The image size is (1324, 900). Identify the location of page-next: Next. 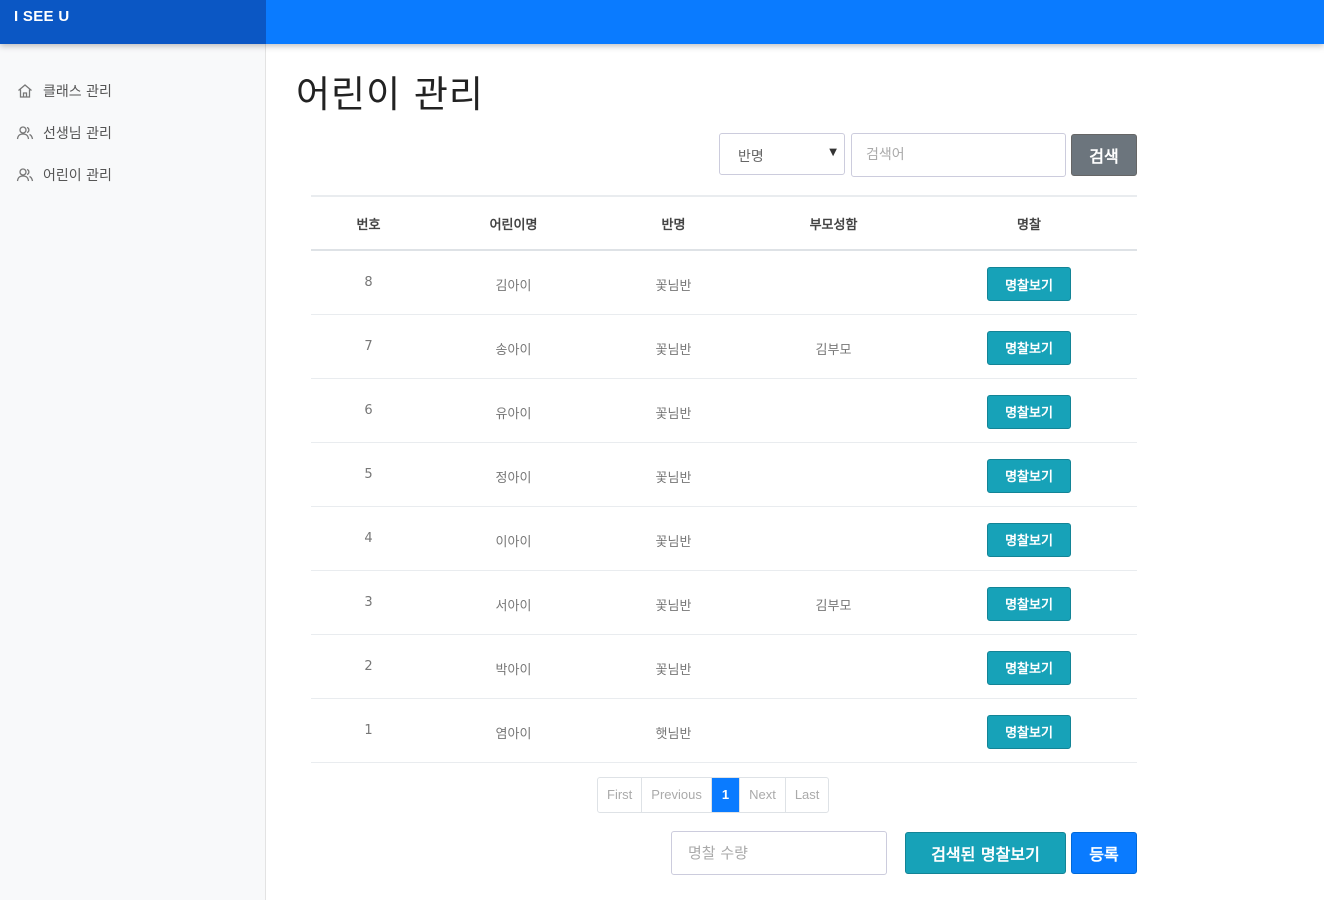
(763, 795).